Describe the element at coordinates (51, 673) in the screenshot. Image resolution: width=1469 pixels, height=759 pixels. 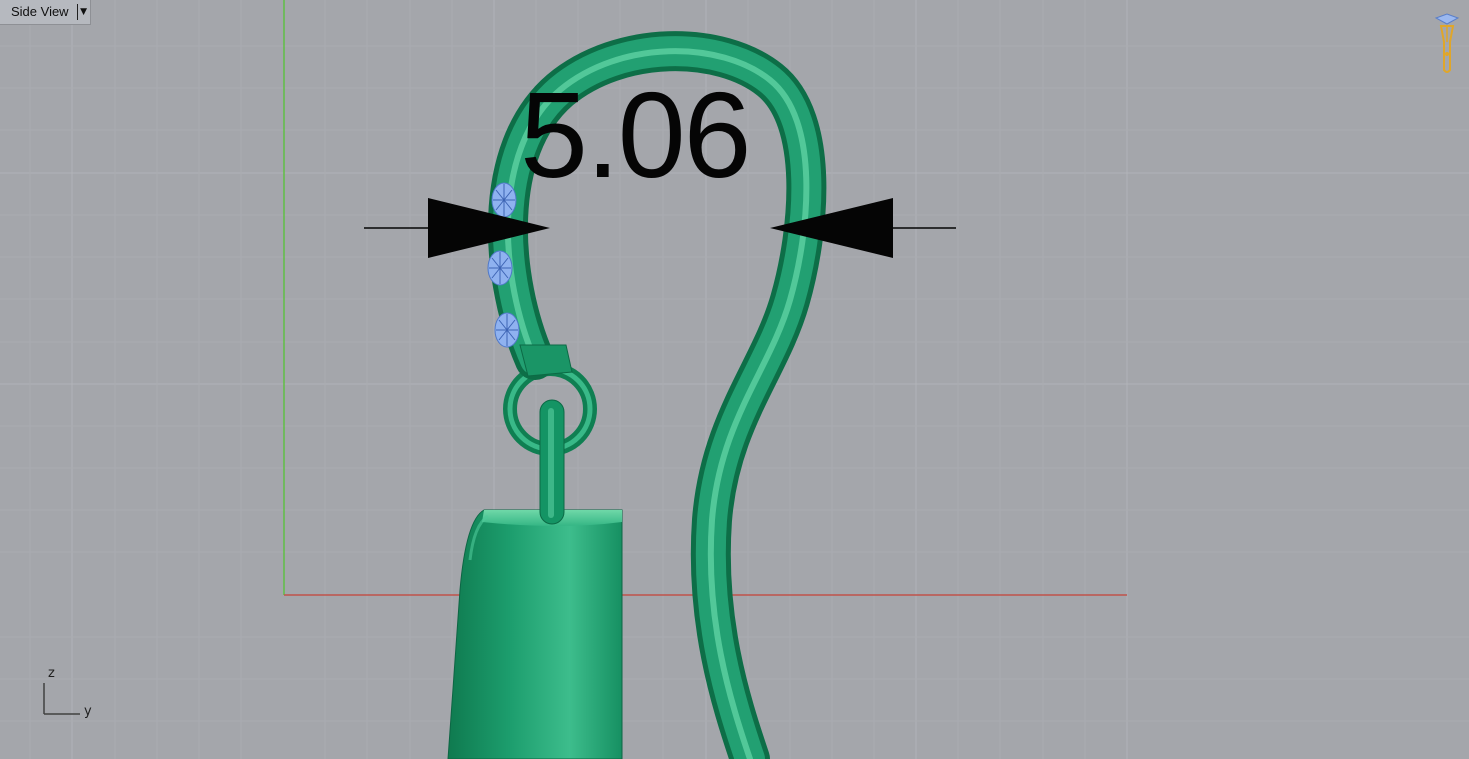
I see `axis-label-z: z` at that location.